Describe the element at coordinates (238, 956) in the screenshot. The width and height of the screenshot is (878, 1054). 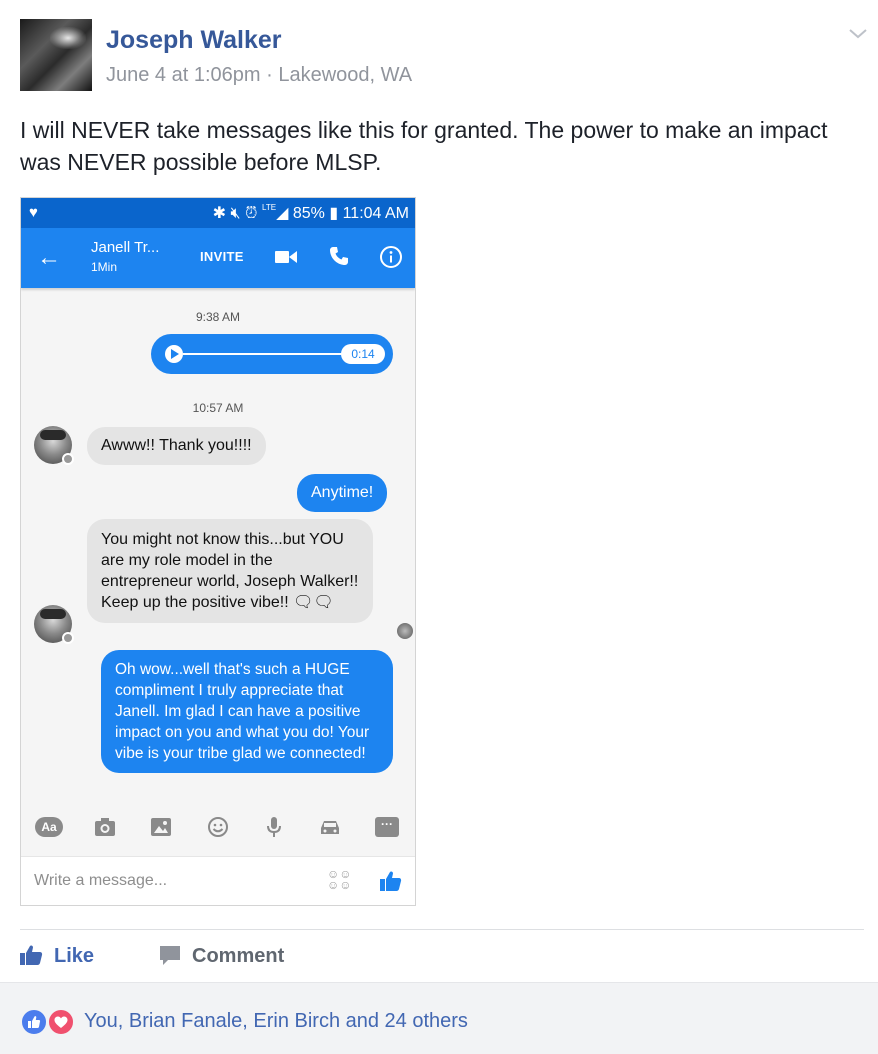
I see `comment-label: Comment` at that location.